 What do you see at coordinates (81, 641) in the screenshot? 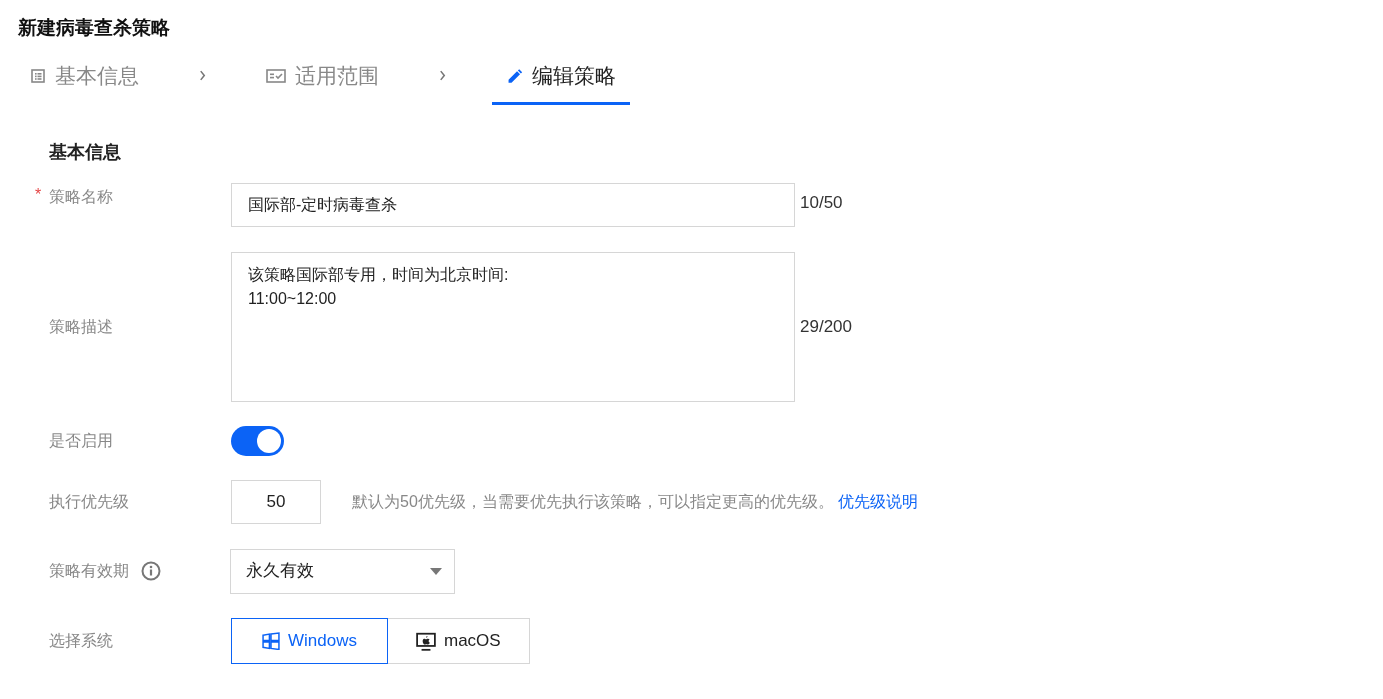
I see `field-label: 选择系统` at bounding box center [81, 641].